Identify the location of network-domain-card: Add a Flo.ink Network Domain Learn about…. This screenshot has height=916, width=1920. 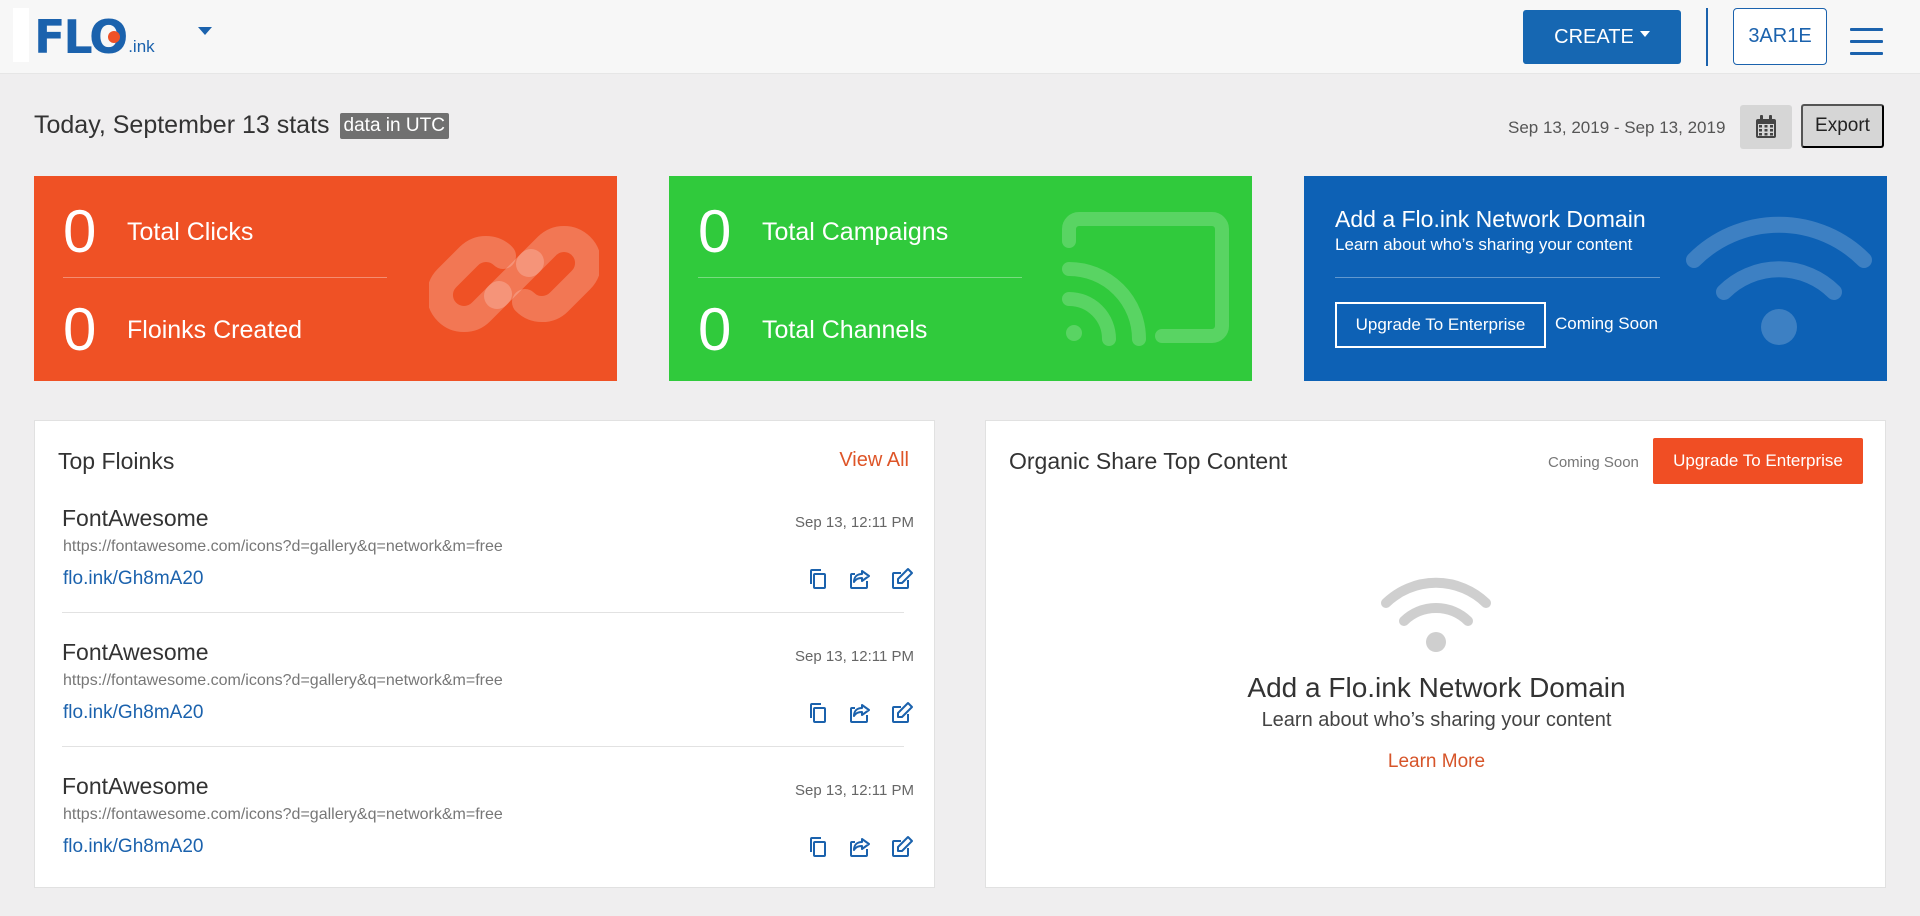
(1595, 278).